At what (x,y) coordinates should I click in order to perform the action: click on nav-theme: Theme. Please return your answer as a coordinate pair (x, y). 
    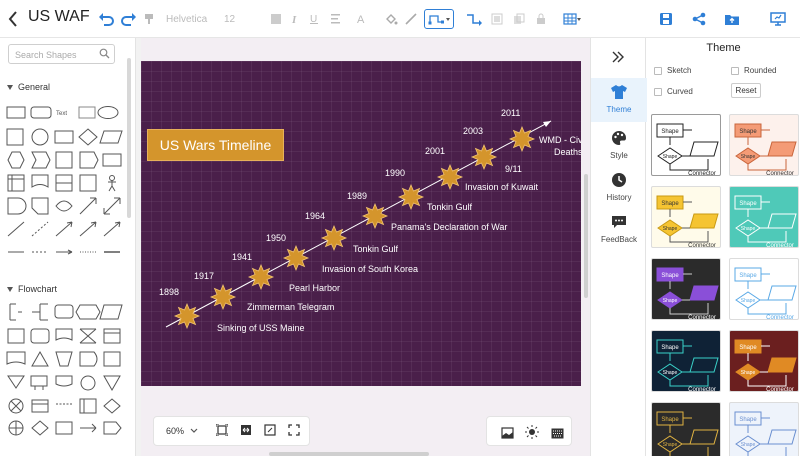
    Looking at the image, I should click on (619, 100).